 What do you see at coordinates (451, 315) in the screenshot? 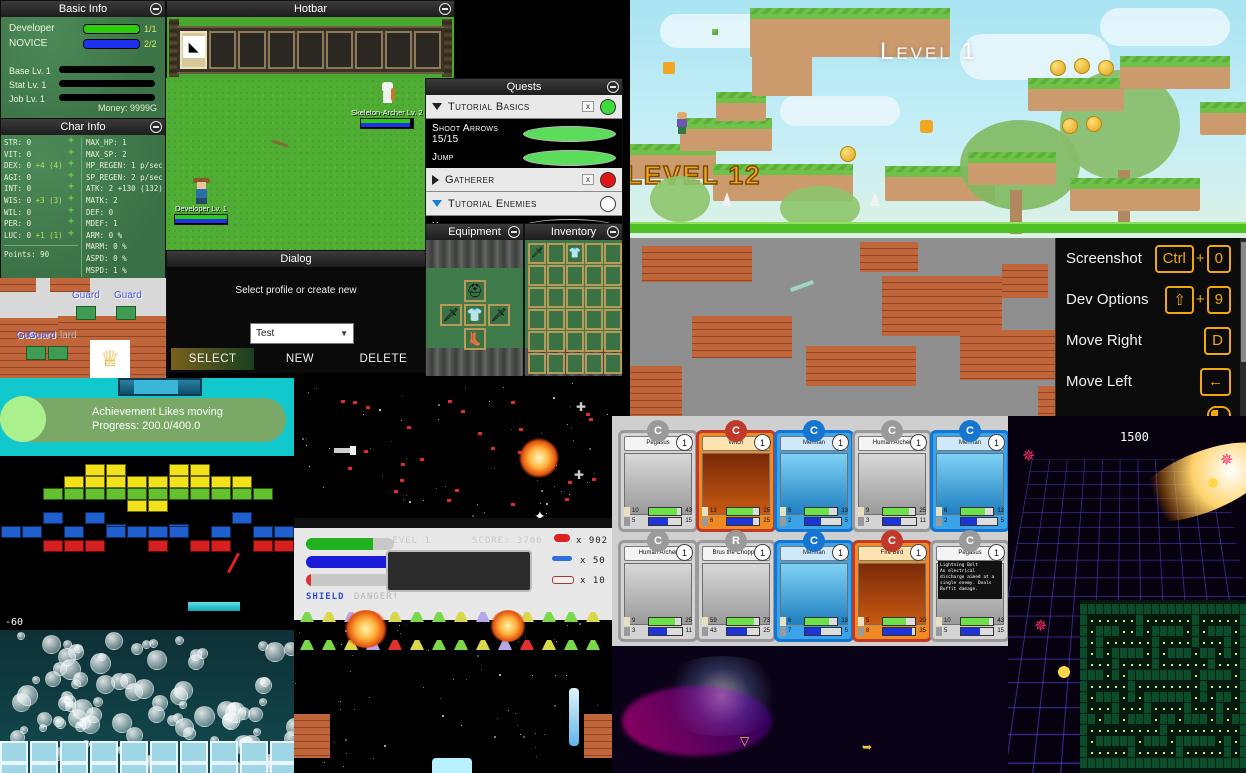
I see `weapon-left-slot: 🗡` at bounding box center [451, 315].